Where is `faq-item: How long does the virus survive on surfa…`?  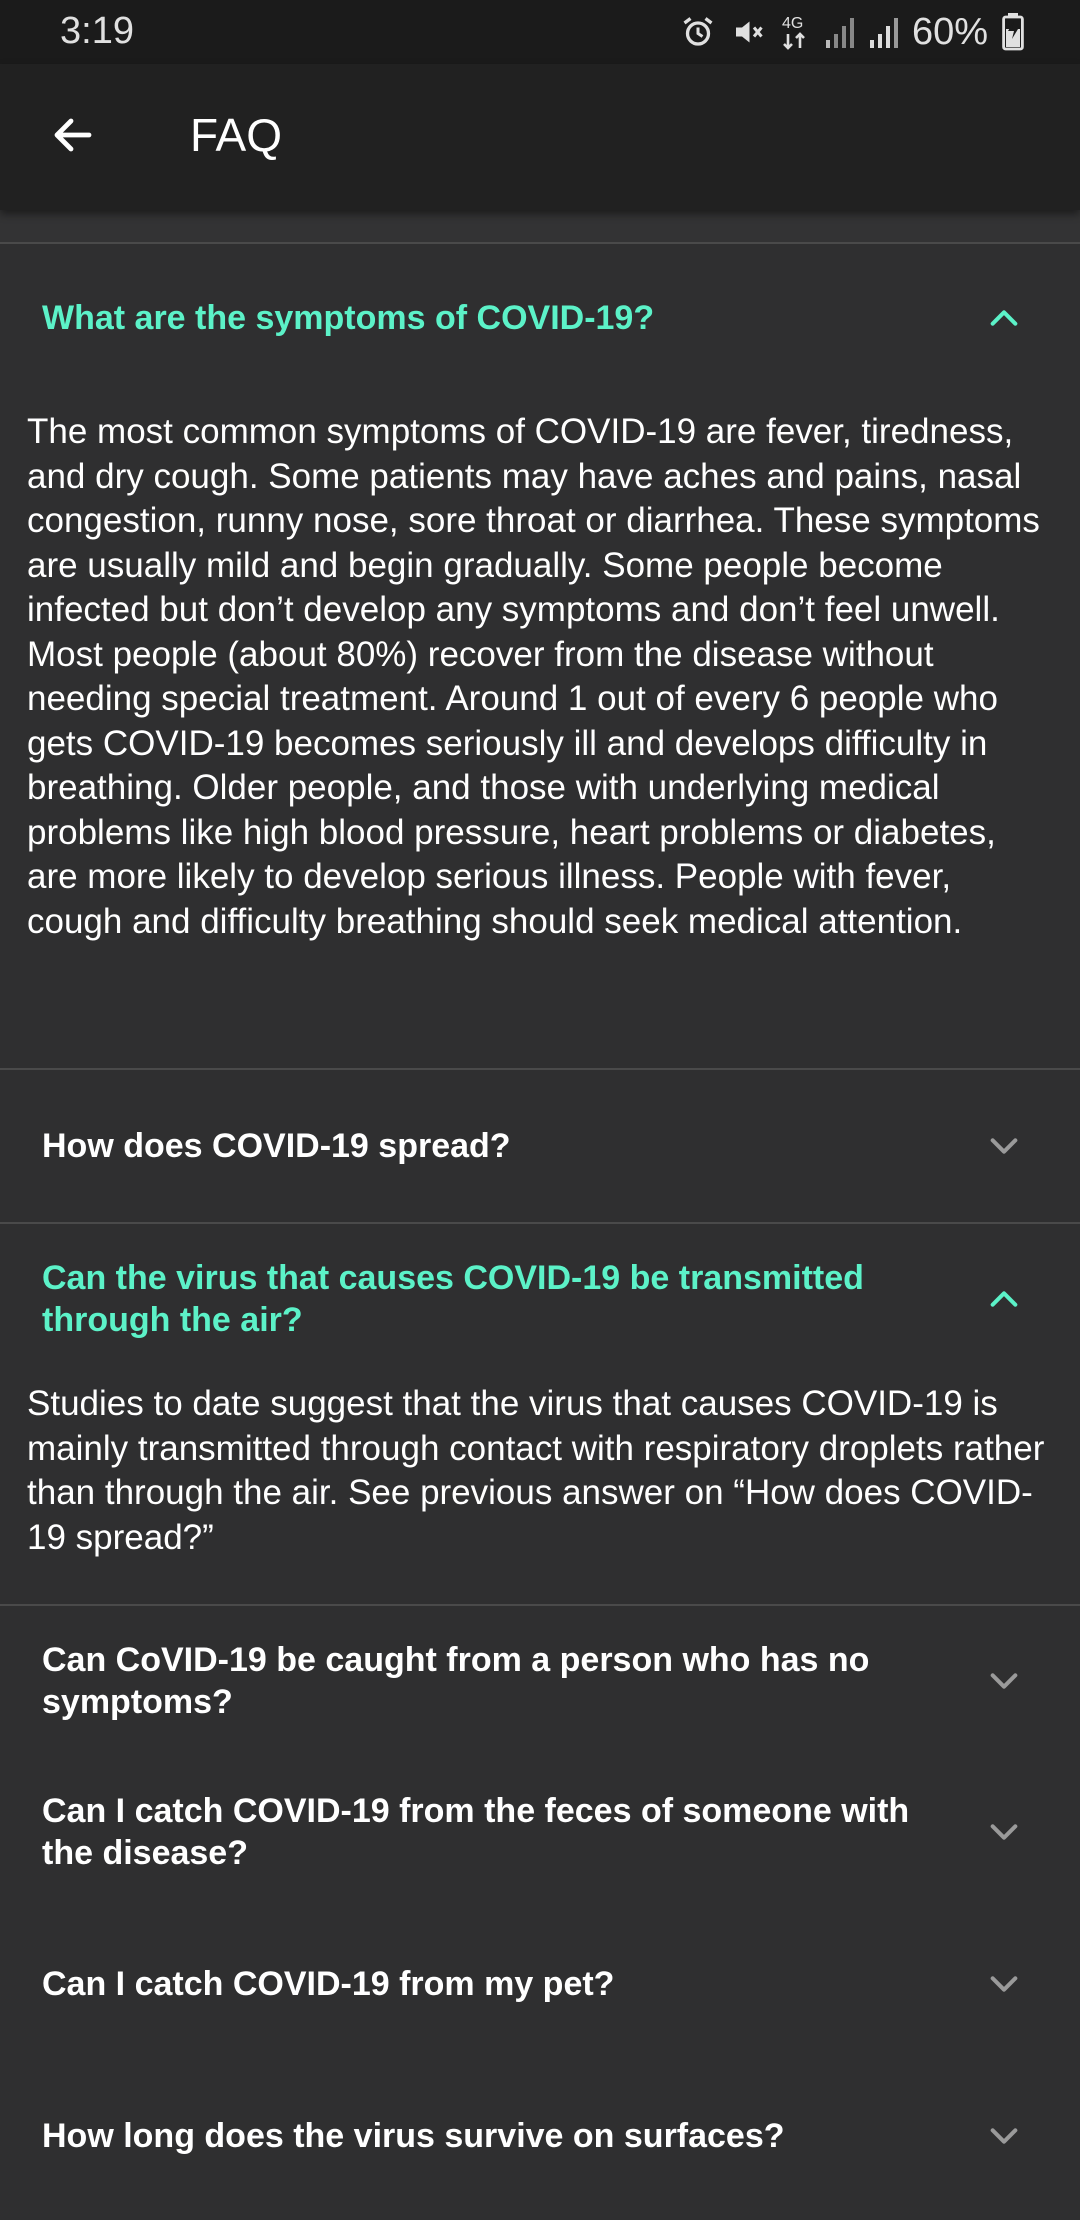 faq-item: How long does the virus survive on surfa… is located at coordinates (540, 2136).